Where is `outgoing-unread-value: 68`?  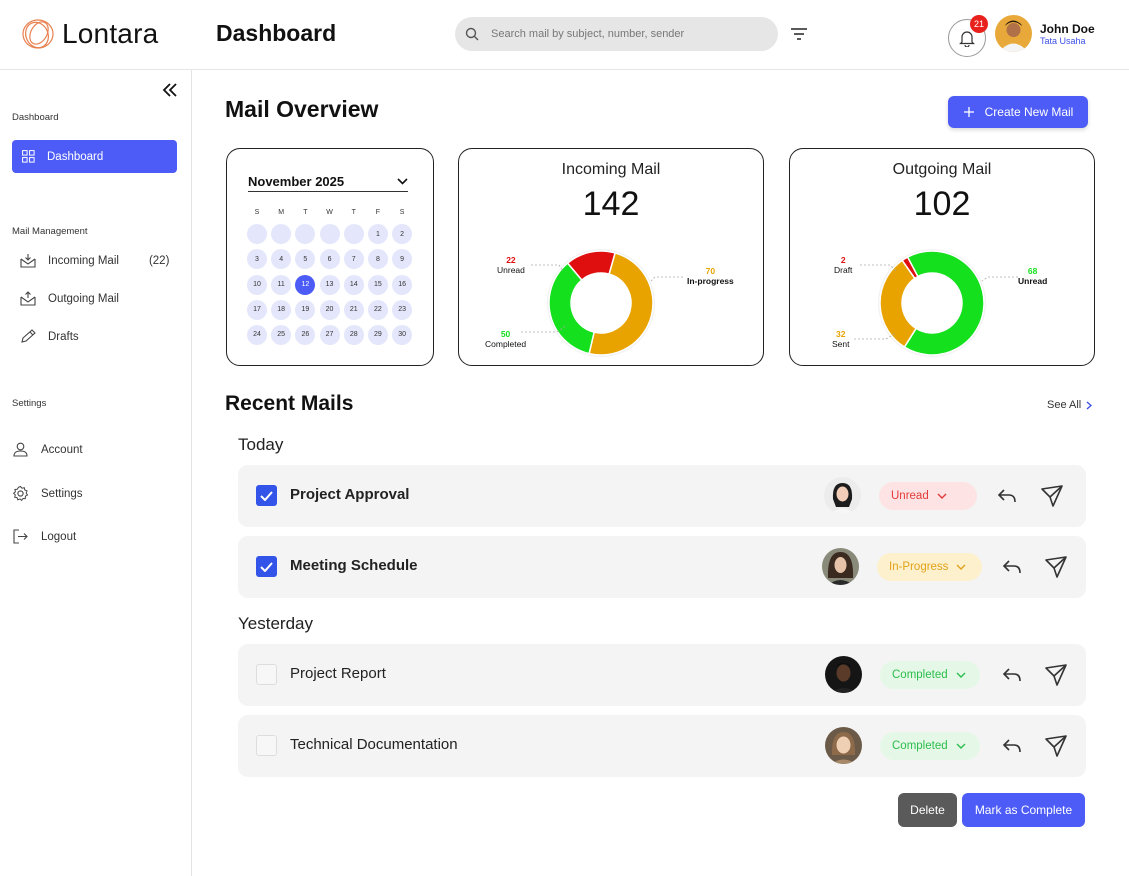 outgoing-unread-value: 68 is located at coordinates (1032, 271).